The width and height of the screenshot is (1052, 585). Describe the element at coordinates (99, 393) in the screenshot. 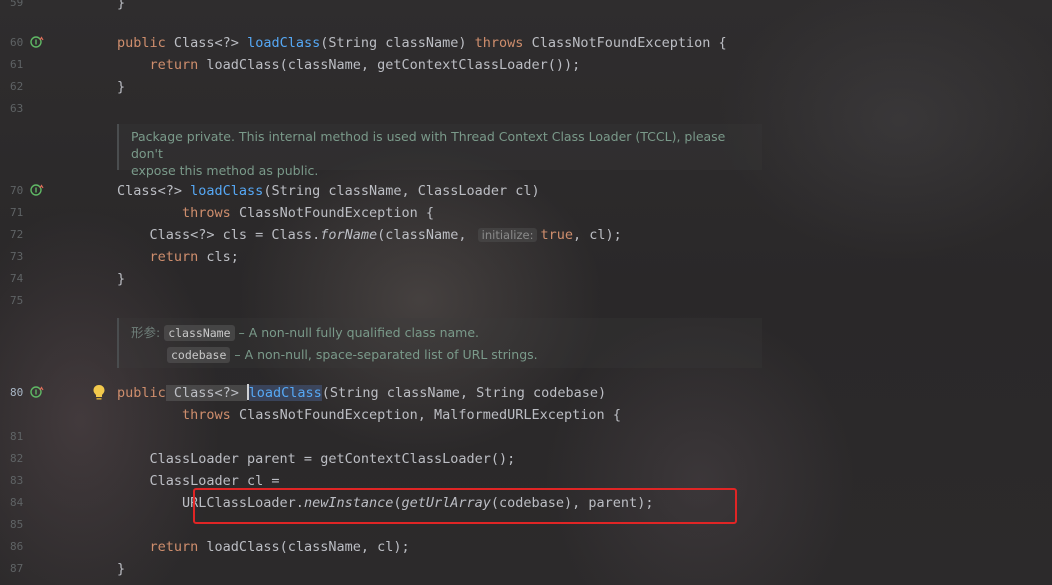

I see `lightbulb-icon` at that location.